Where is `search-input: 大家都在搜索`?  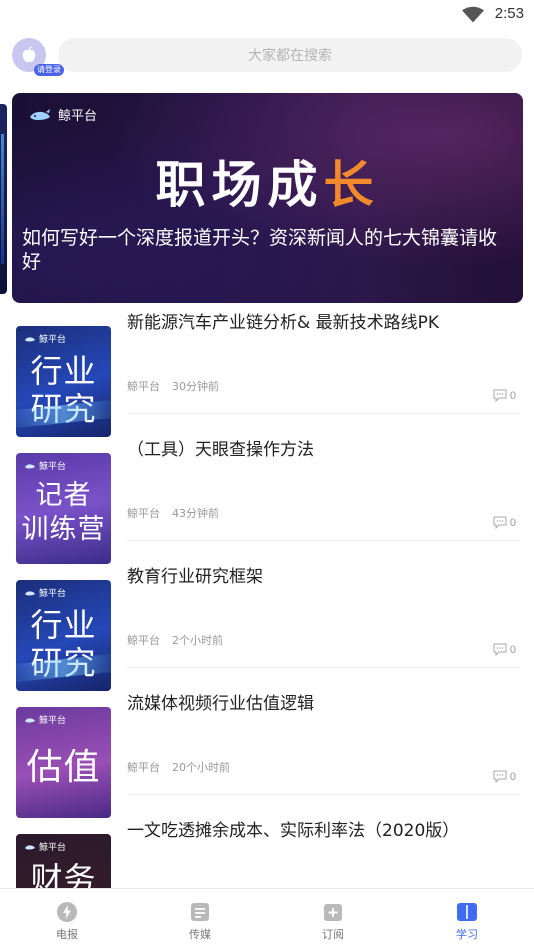 search-input: 大家都在搜索 is located at coordinates (290, 55).